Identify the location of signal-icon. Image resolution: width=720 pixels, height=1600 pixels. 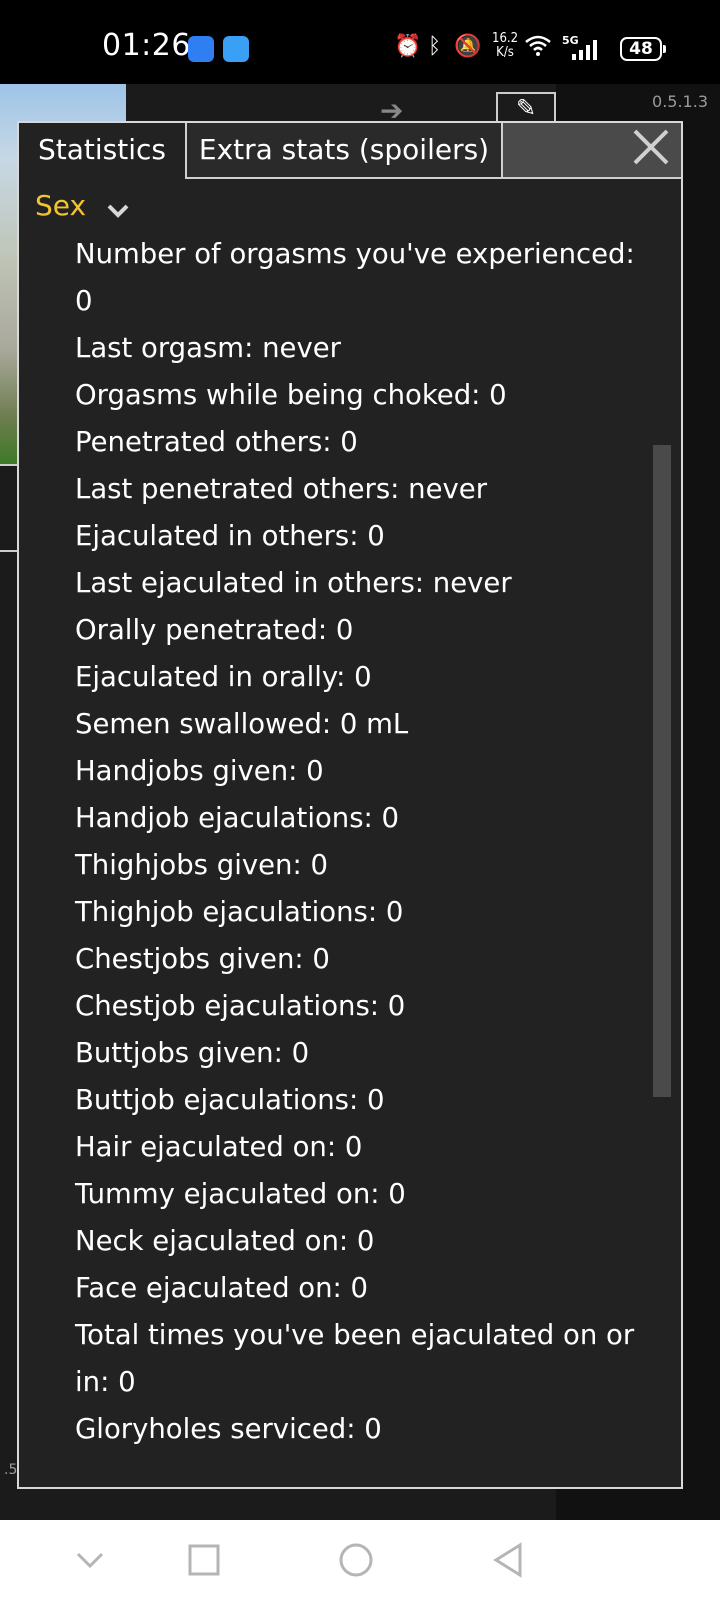
(585, 53).